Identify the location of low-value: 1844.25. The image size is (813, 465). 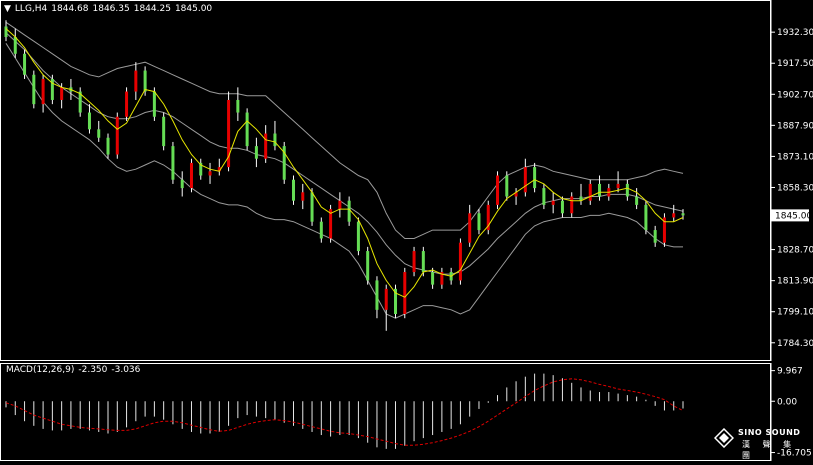
(152, 9).